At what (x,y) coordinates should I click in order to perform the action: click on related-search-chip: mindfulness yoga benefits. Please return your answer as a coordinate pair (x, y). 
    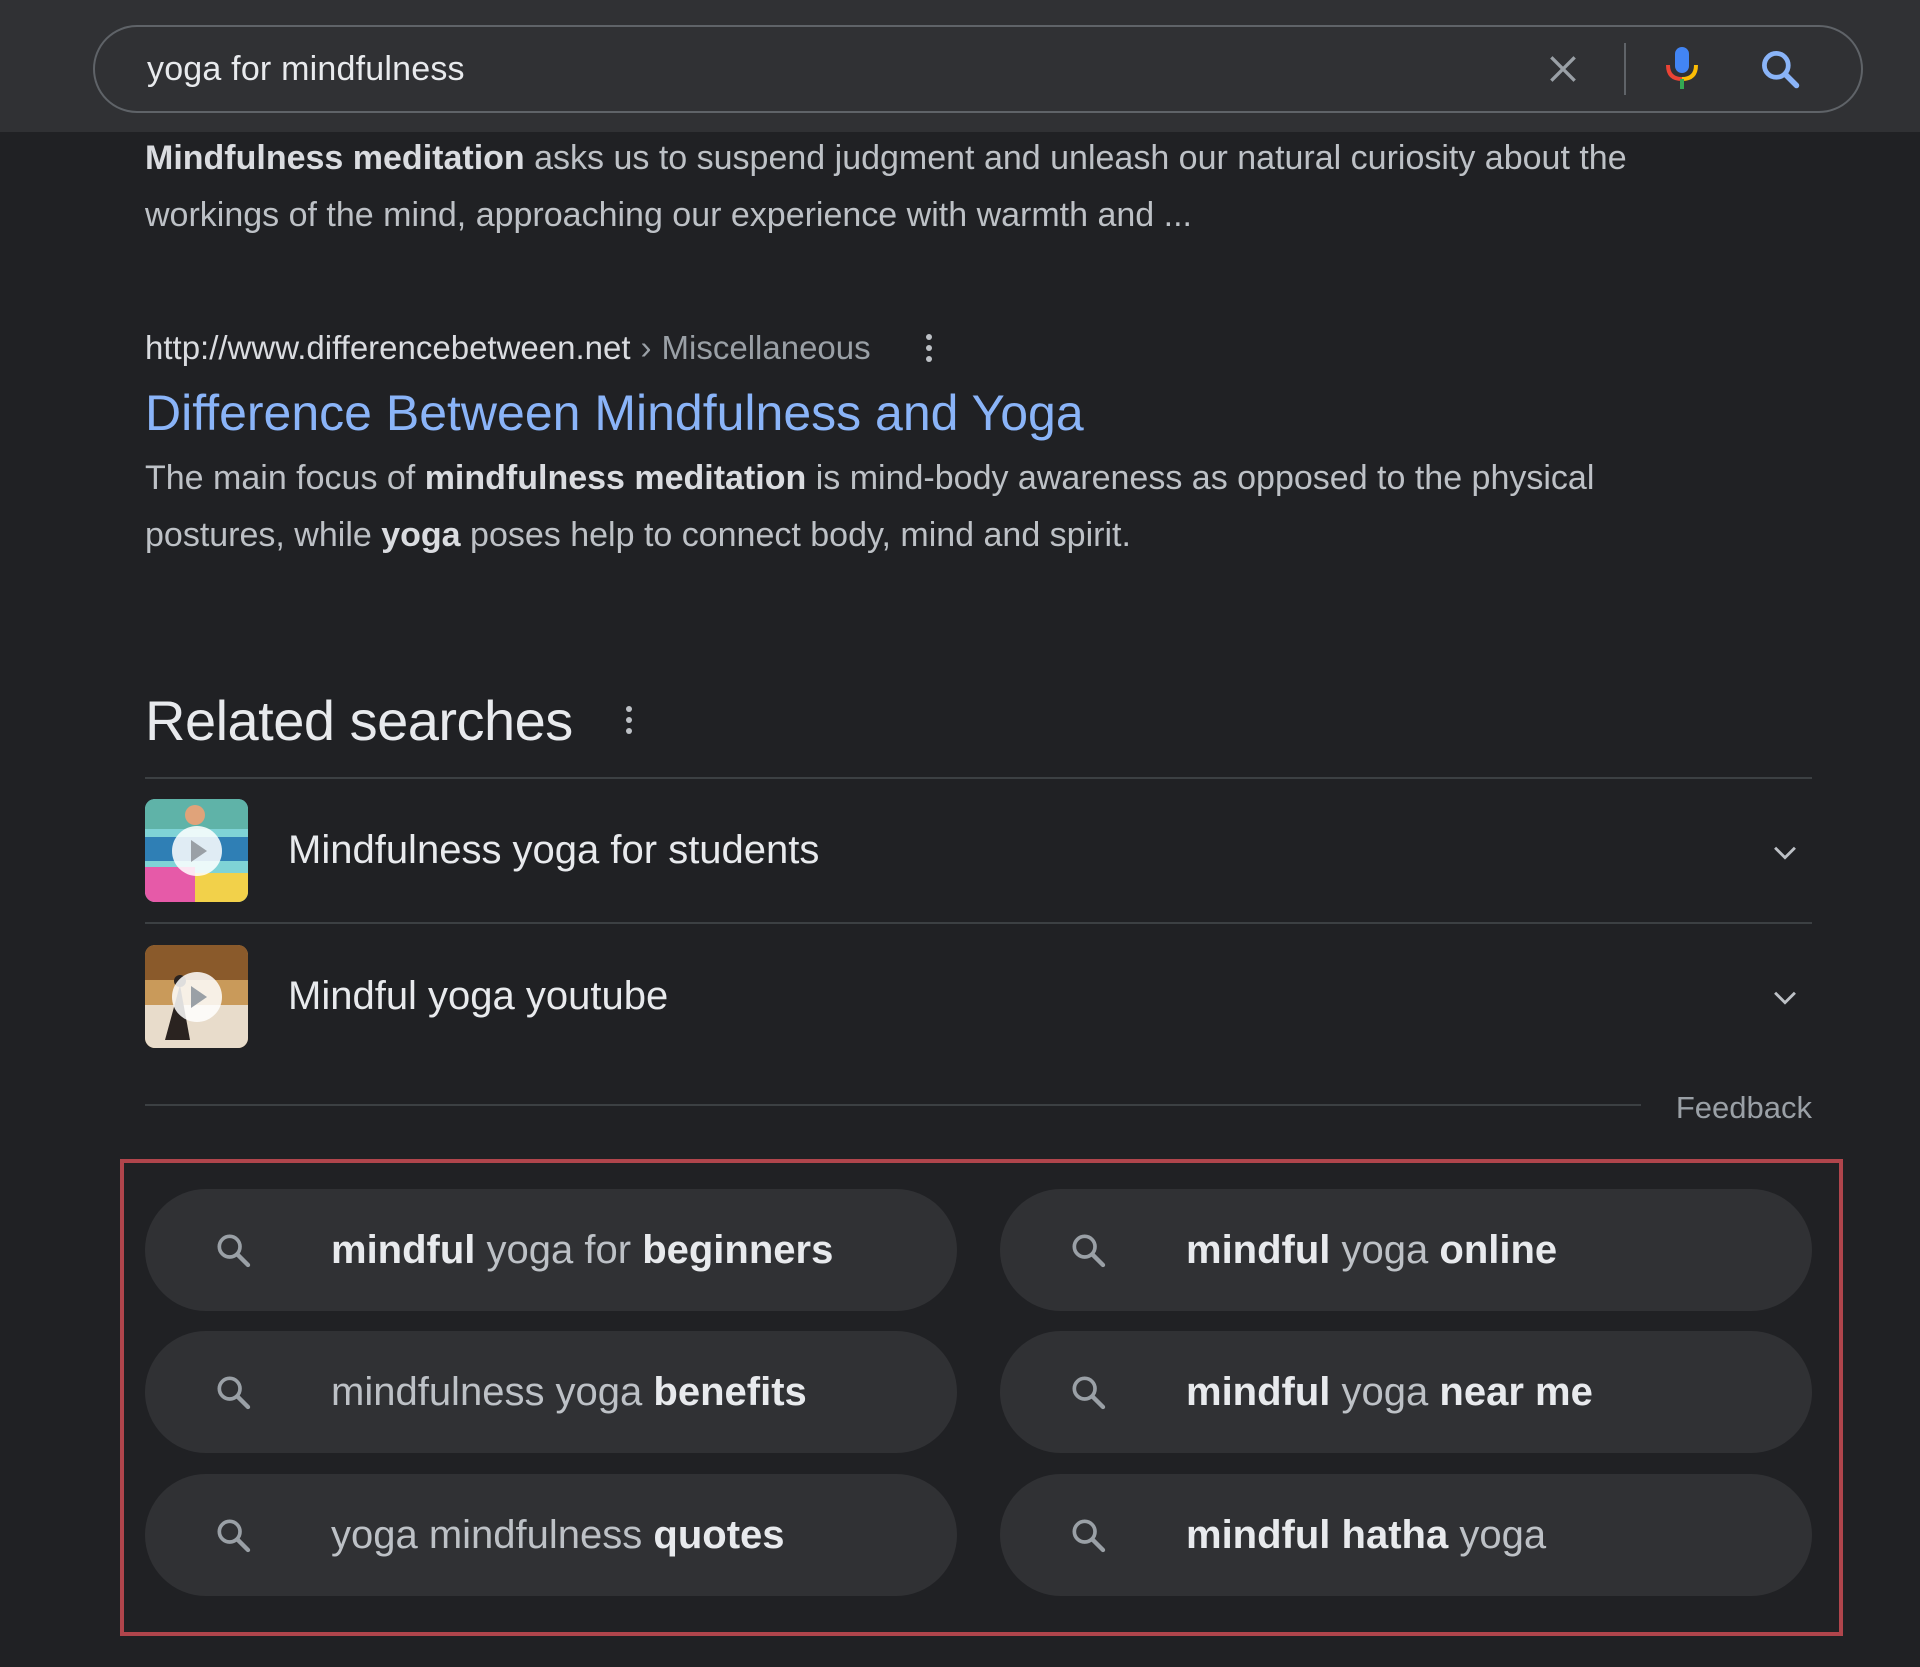
    Looking at the image, I should click on (551, 1392).